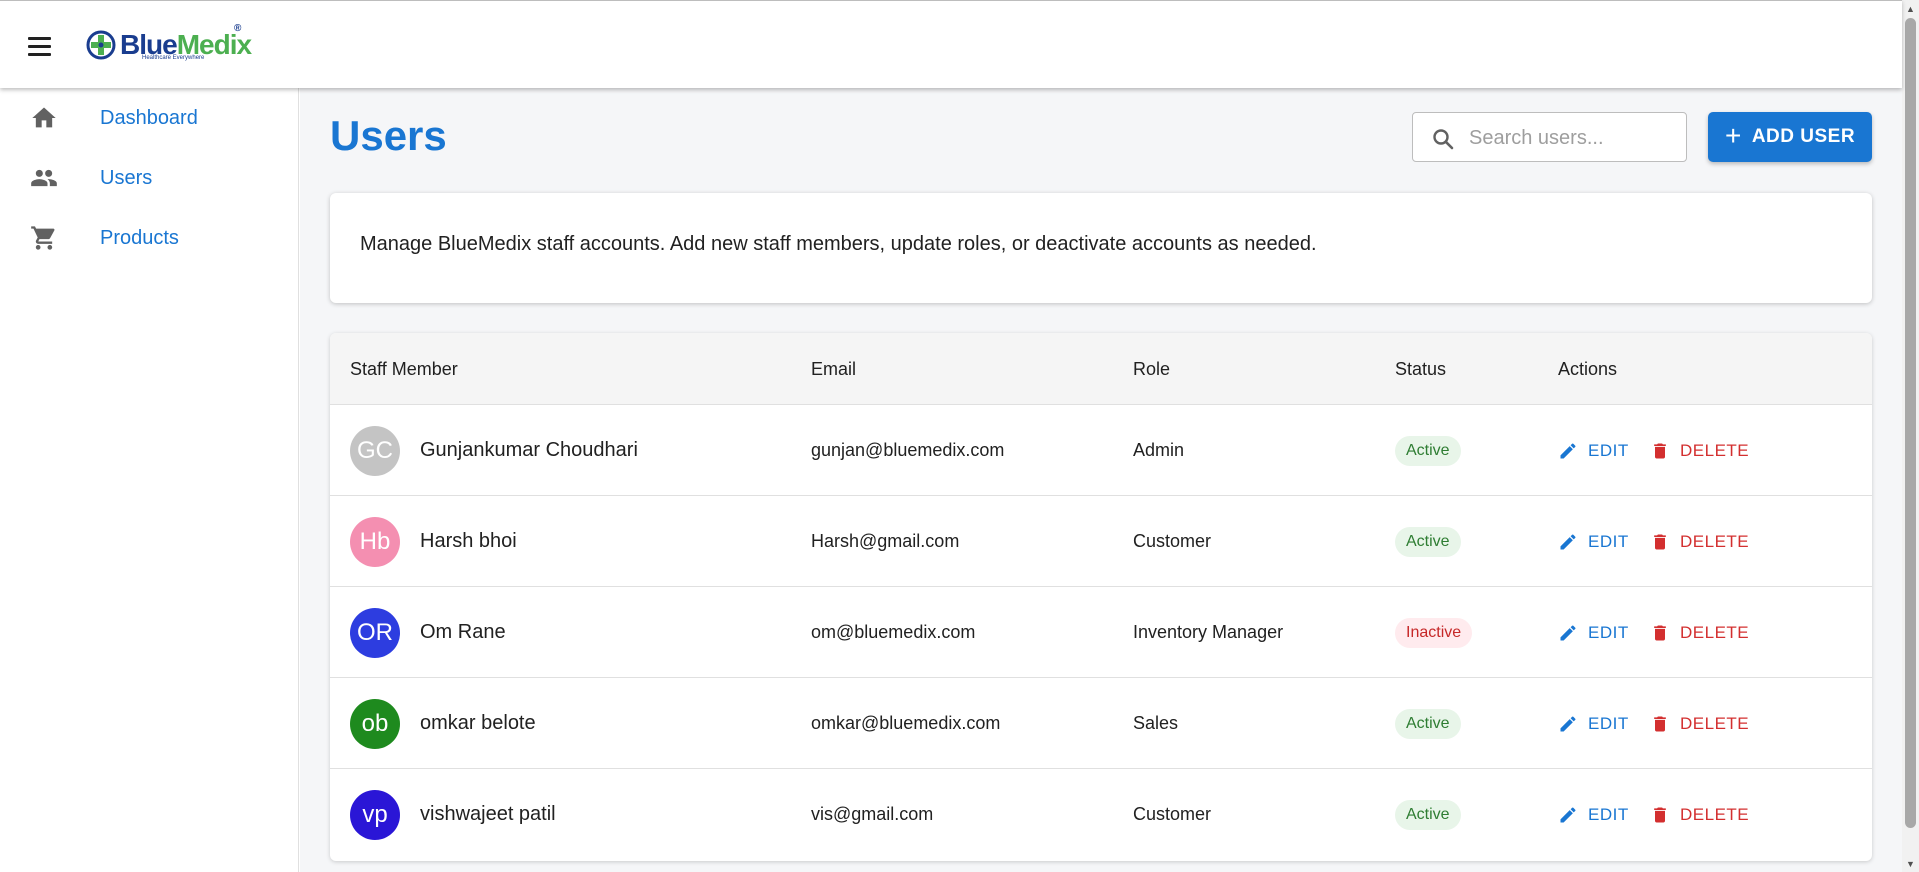 Image resolution: width=1919 pixels, height=872 pixels. I want to click on logo-tagline: Healthcare Everywhere, so click(173, 58).